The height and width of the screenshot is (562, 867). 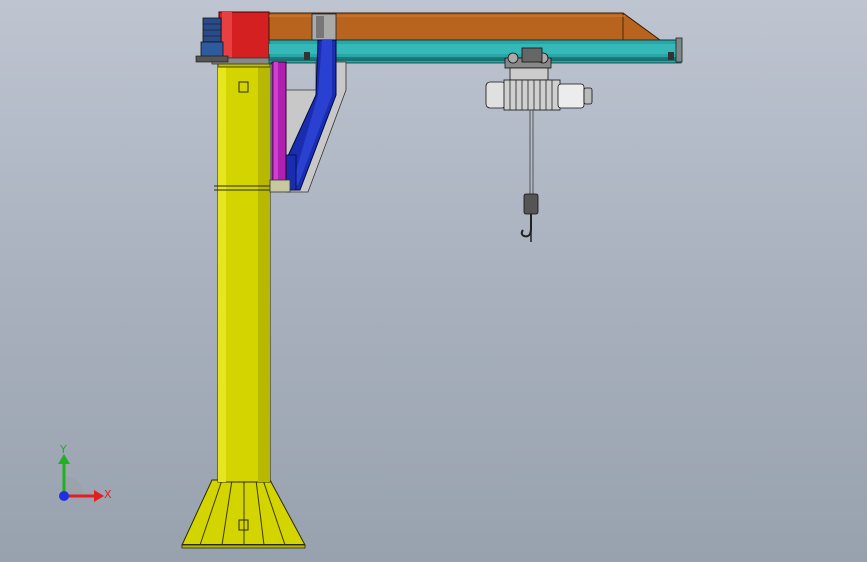 What do you see at coordinates (539, 144) in the screenshot?
I see `electric-hoist` at bounding box center [539, 144].